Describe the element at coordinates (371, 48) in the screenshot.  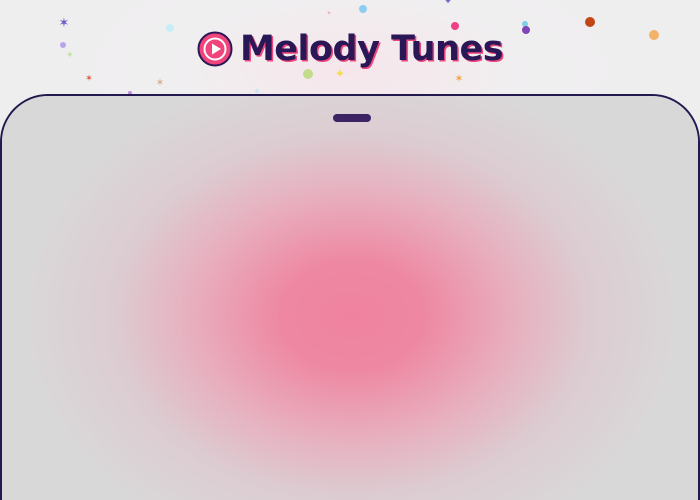
I see `brand-name: Melody Tunes` at that location.